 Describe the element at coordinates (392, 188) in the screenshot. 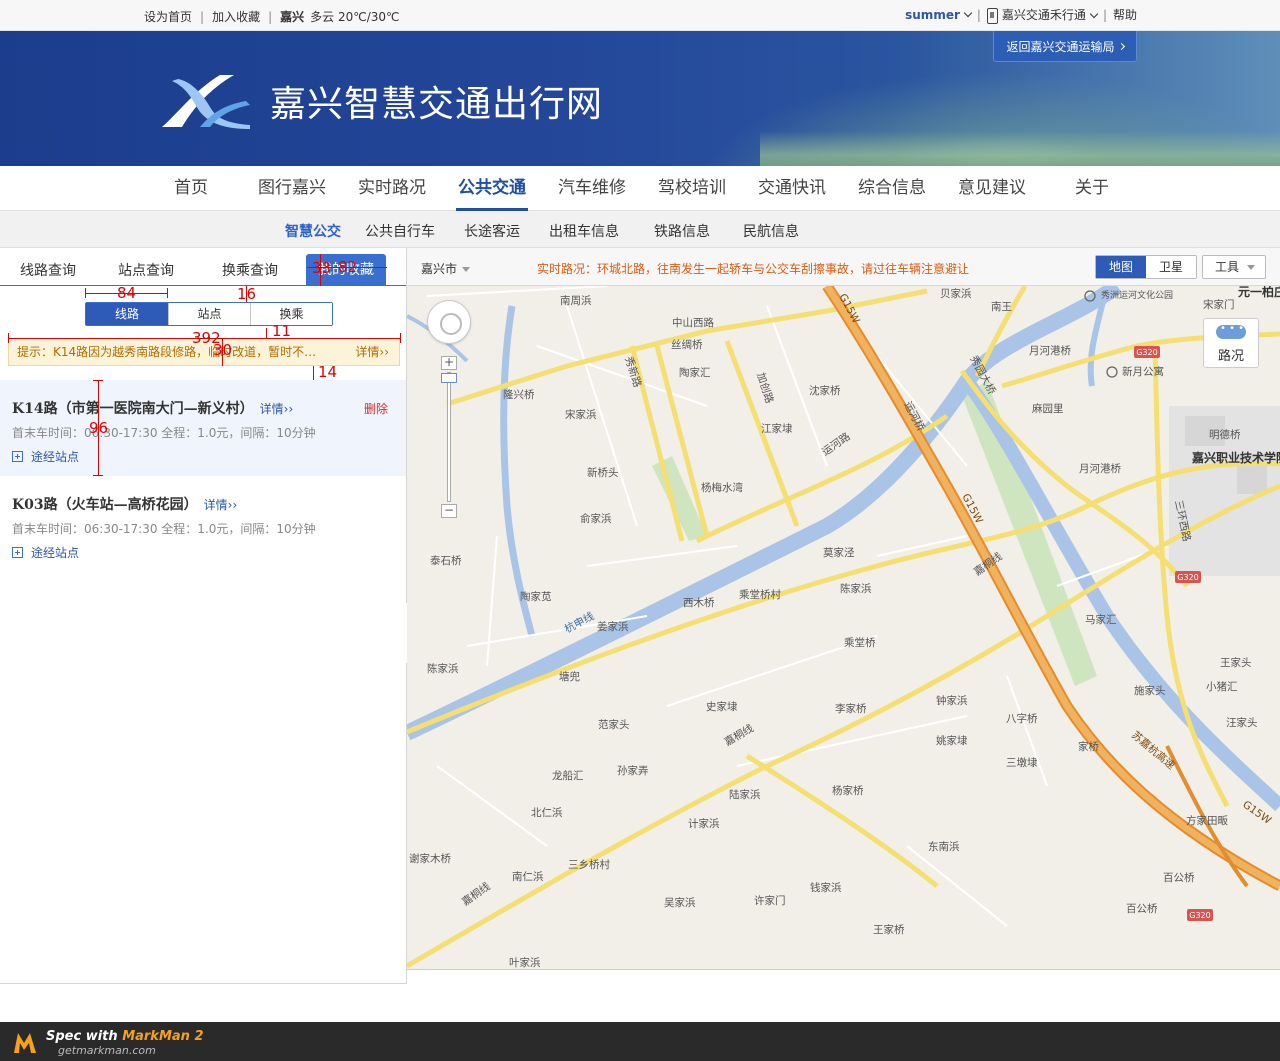

I see `nav-traffic: 实时路况` at that location.